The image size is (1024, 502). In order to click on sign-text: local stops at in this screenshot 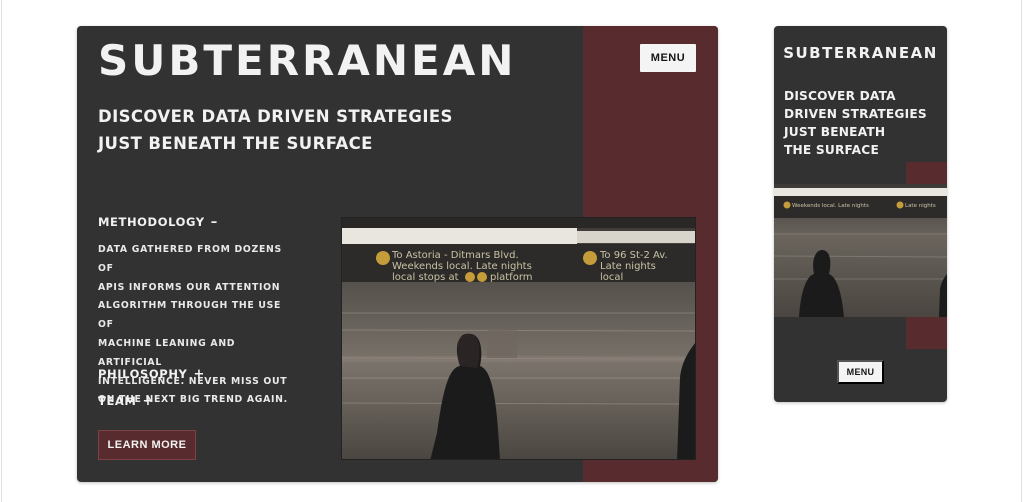, I will do `click(425, 277)`.